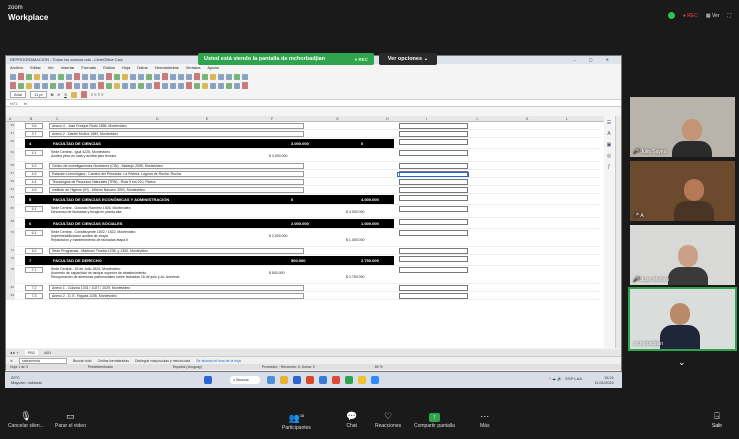  I want to click on weather-widget: 29°C Mayorm. nublado, so click(26, 380).